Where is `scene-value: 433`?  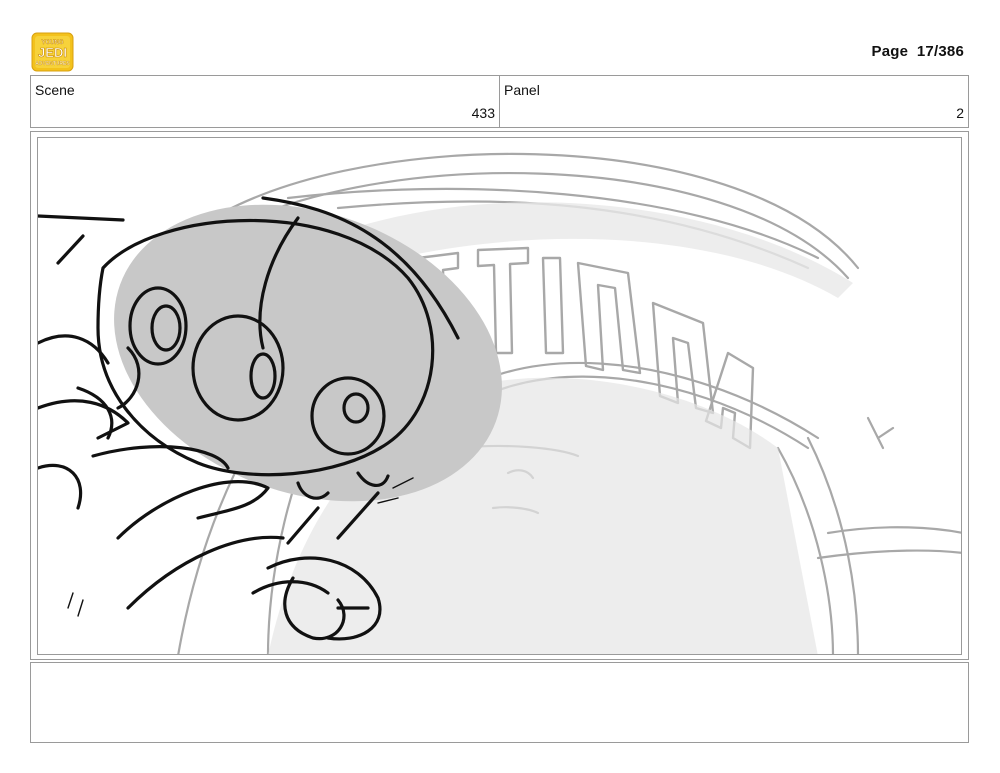
scene-value: 433 is located at coordinates (483, 113).